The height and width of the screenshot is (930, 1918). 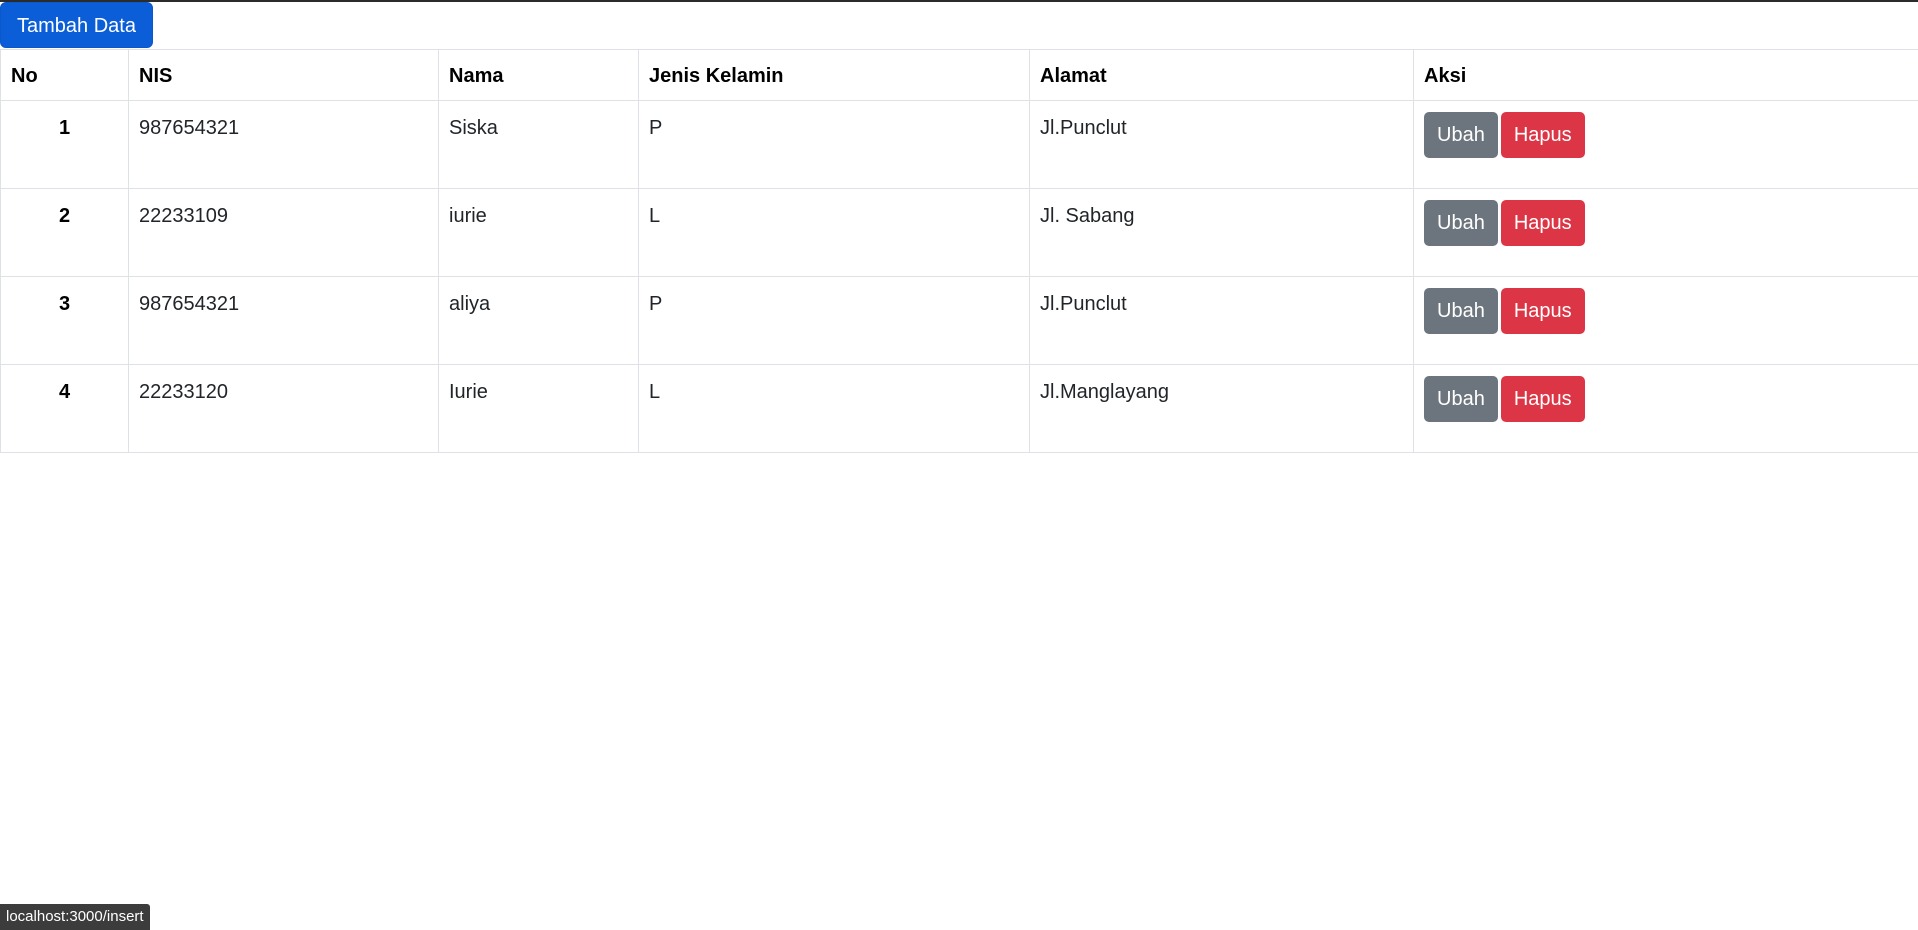 What do you see at coordinates (283, 408) in the screenshot?
I see `nis-cell: 22233120` at bounding box center [283, 408].